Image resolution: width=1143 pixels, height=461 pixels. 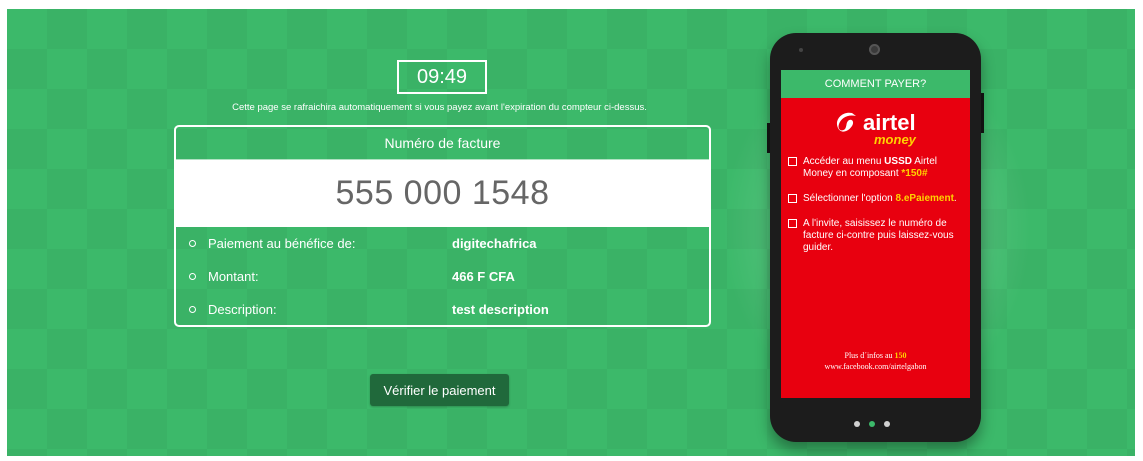 I want to click on phone-camera-icon, so click(x=874, y=49).